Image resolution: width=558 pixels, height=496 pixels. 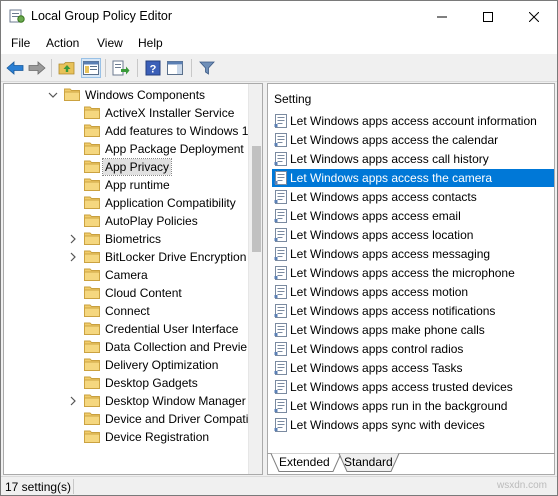 What do you see at coordinates (126, 347) in the screenshot?
I see `tree-item: Data Collection and Previe` at bounding box center [126, 347].